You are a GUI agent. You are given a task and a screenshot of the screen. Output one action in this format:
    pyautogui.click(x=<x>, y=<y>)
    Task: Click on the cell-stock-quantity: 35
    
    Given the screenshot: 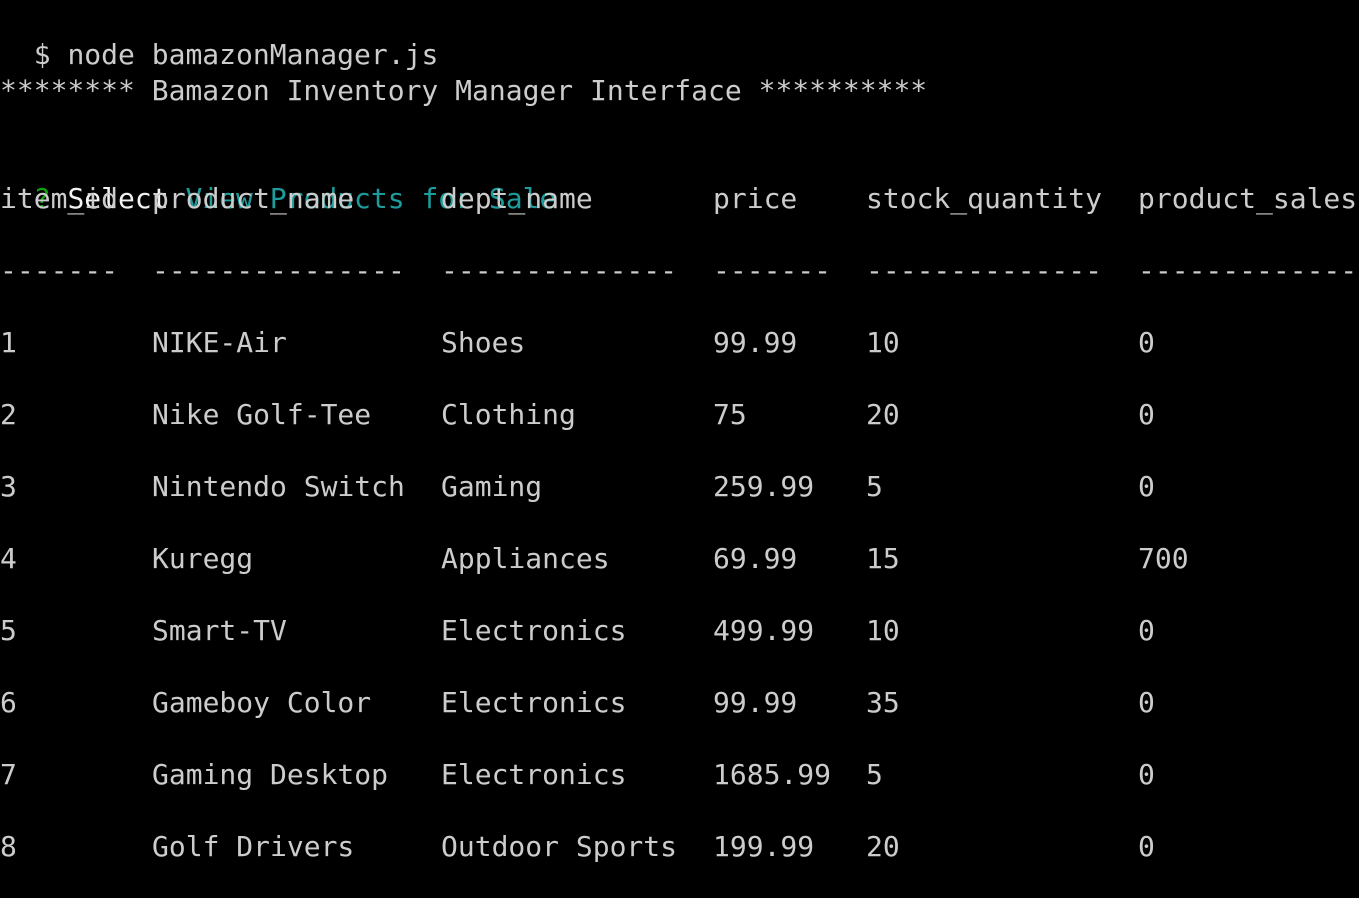 What is the action you would take?
    pyautogui.click(x=883, y=702)
    